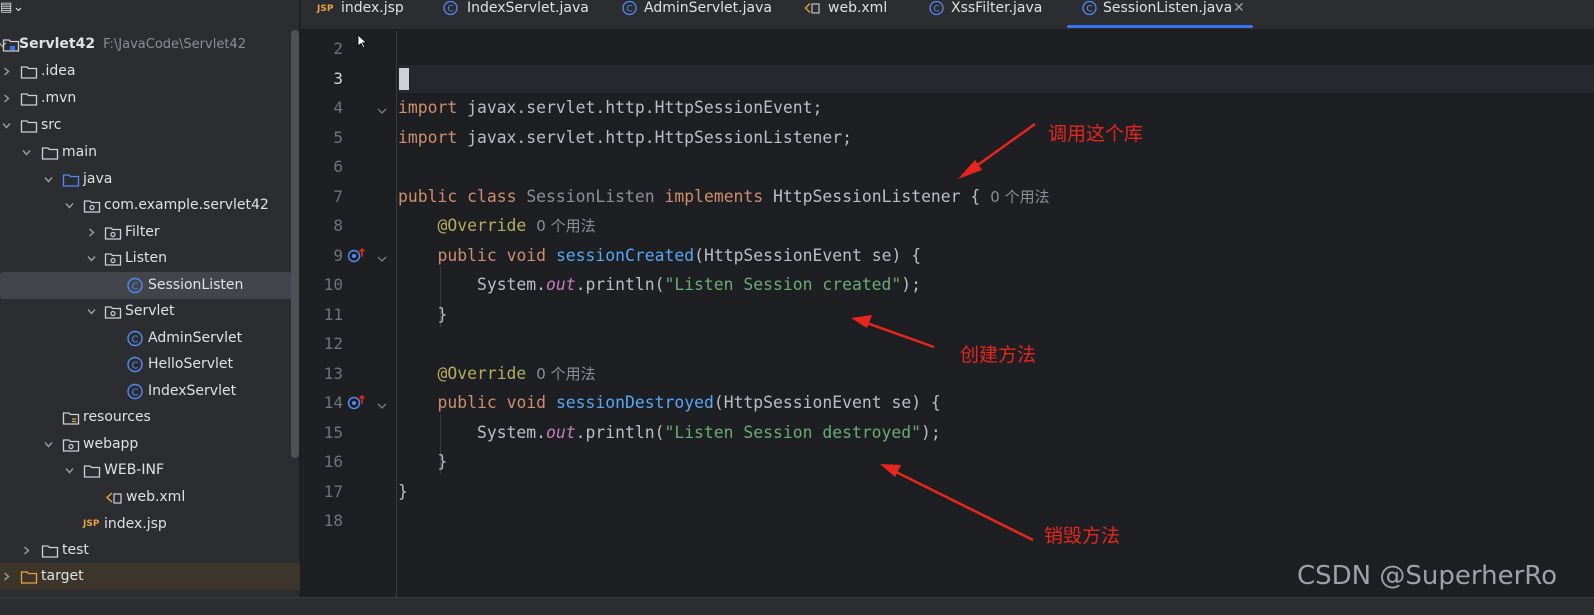 Image resolution: width=1594 pixels, height=615 pixels. I want to click on tree-item-webapp: webapp, so click(146, 444).